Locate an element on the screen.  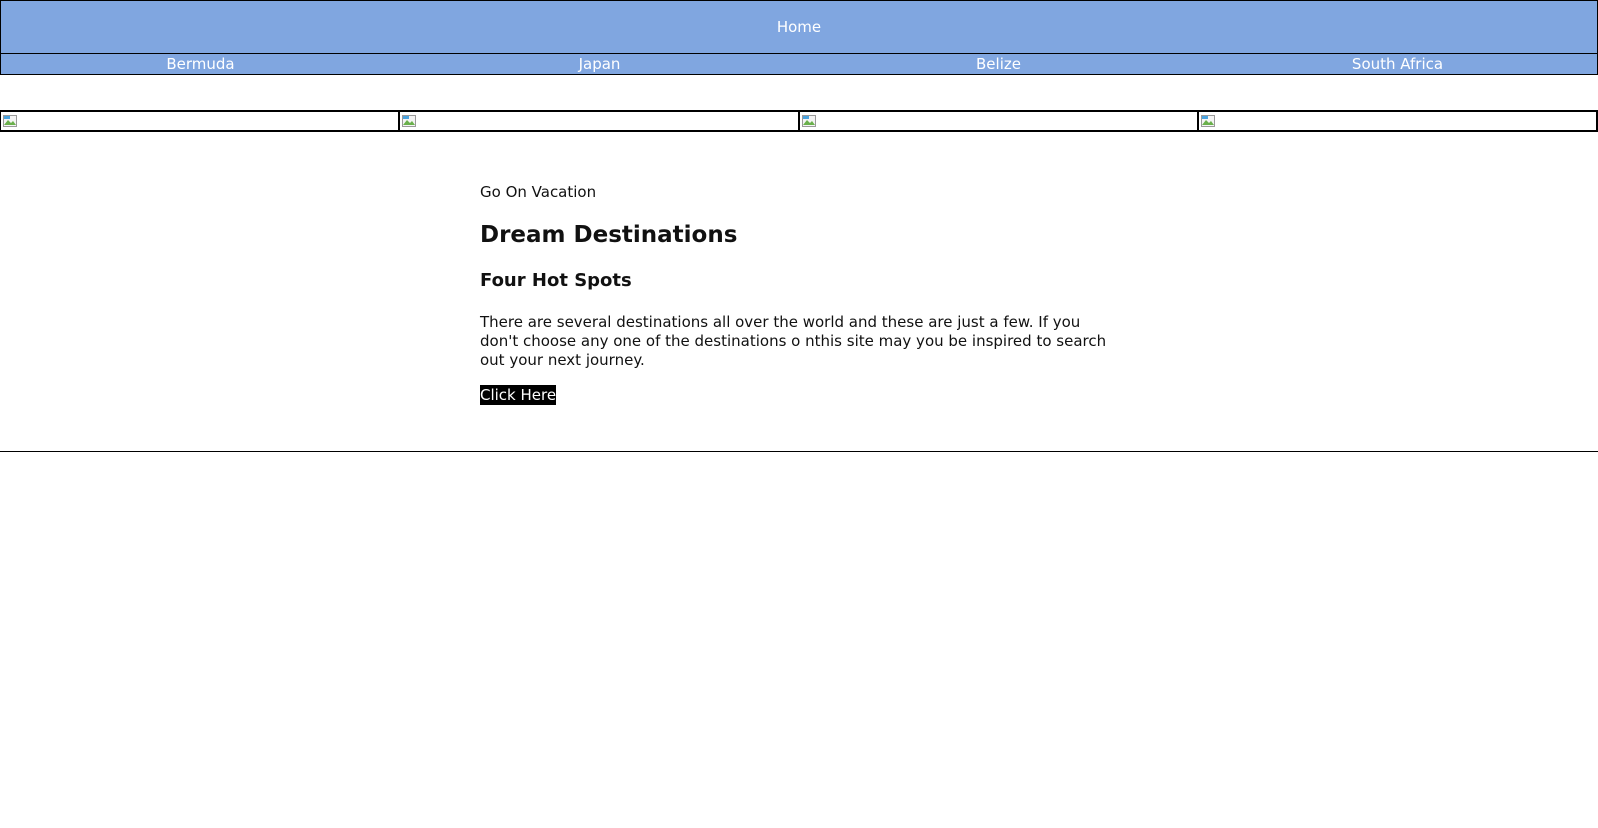
top-nav: Home is located at coordinates (799, 27).